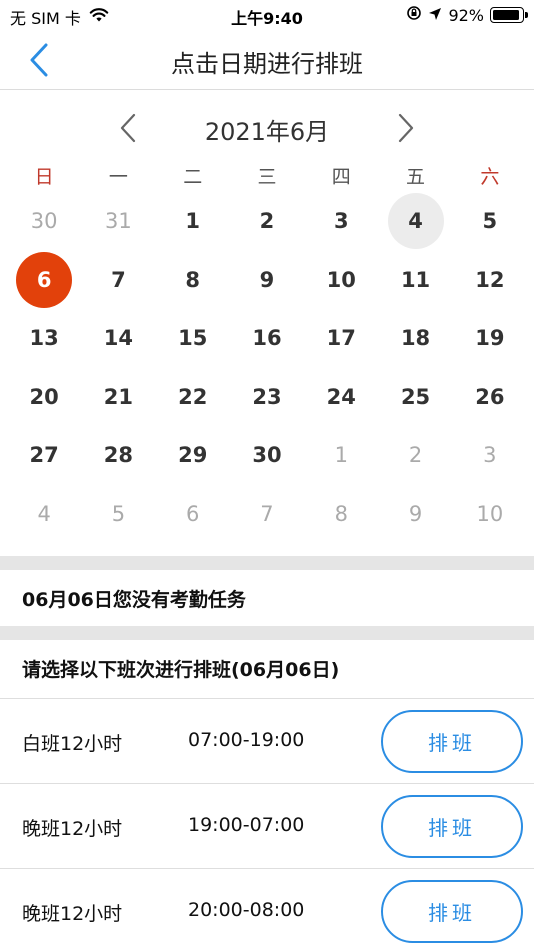 The height and width of the screenshot is (950, 534). Describe the element at coordinates (341, 177) in the screenshot. I see `weekday-label: 四` at that location.